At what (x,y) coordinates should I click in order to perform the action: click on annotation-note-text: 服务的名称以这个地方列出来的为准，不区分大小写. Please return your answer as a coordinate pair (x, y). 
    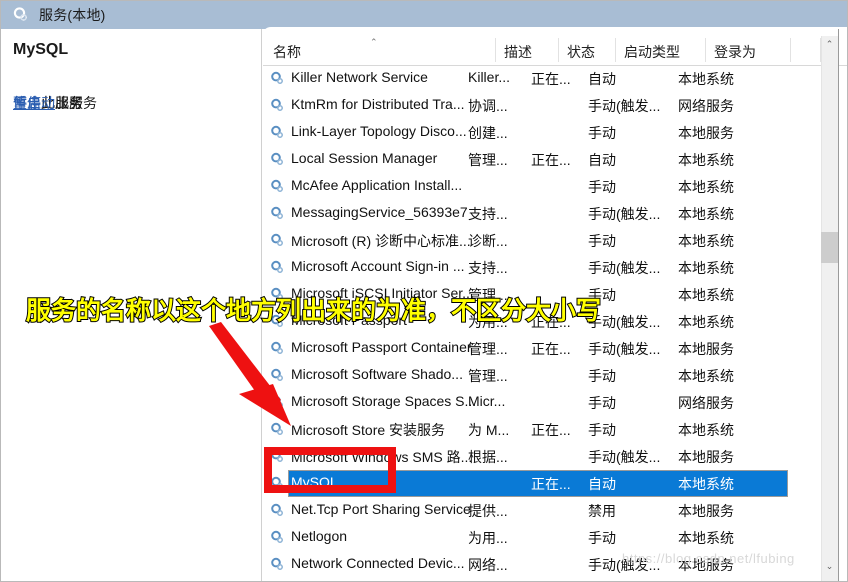
    Looking at the image, I should click on (313, 310).